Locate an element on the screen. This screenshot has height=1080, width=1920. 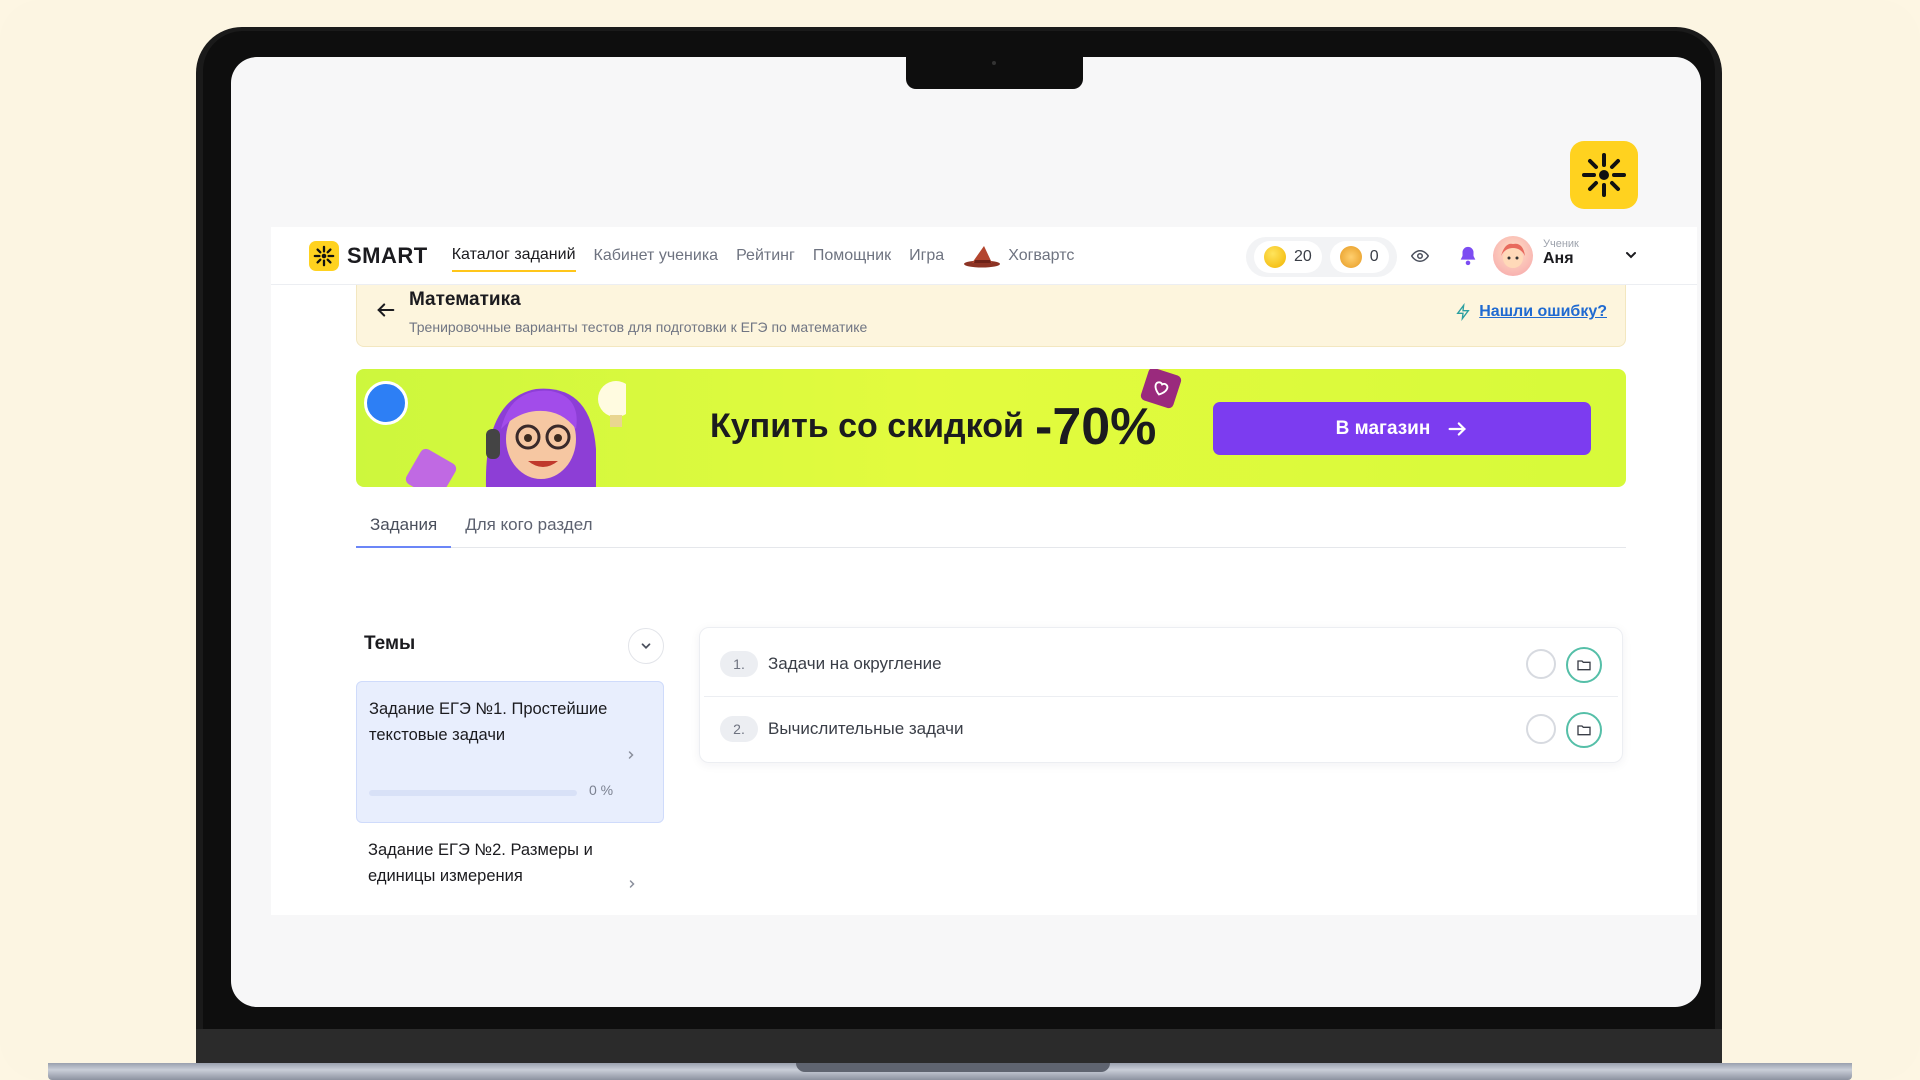
task-row: 1. Задачи на округление is located at coordinates (1161, 664).